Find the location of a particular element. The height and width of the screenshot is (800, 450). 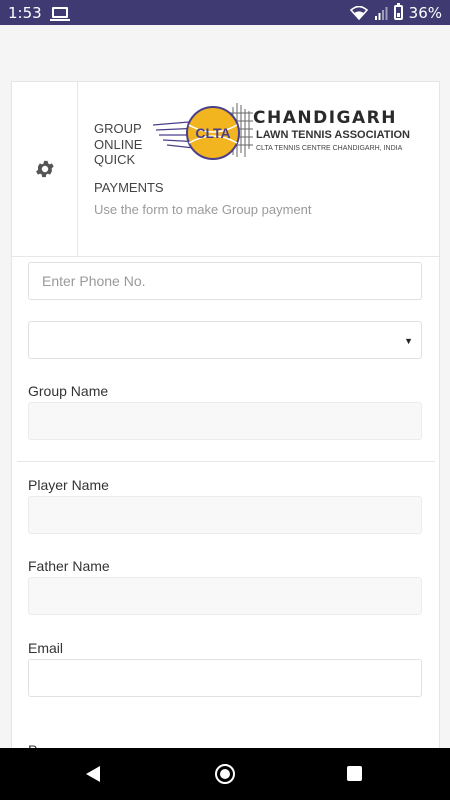

group-name-input is located at coordinates (225, 421).